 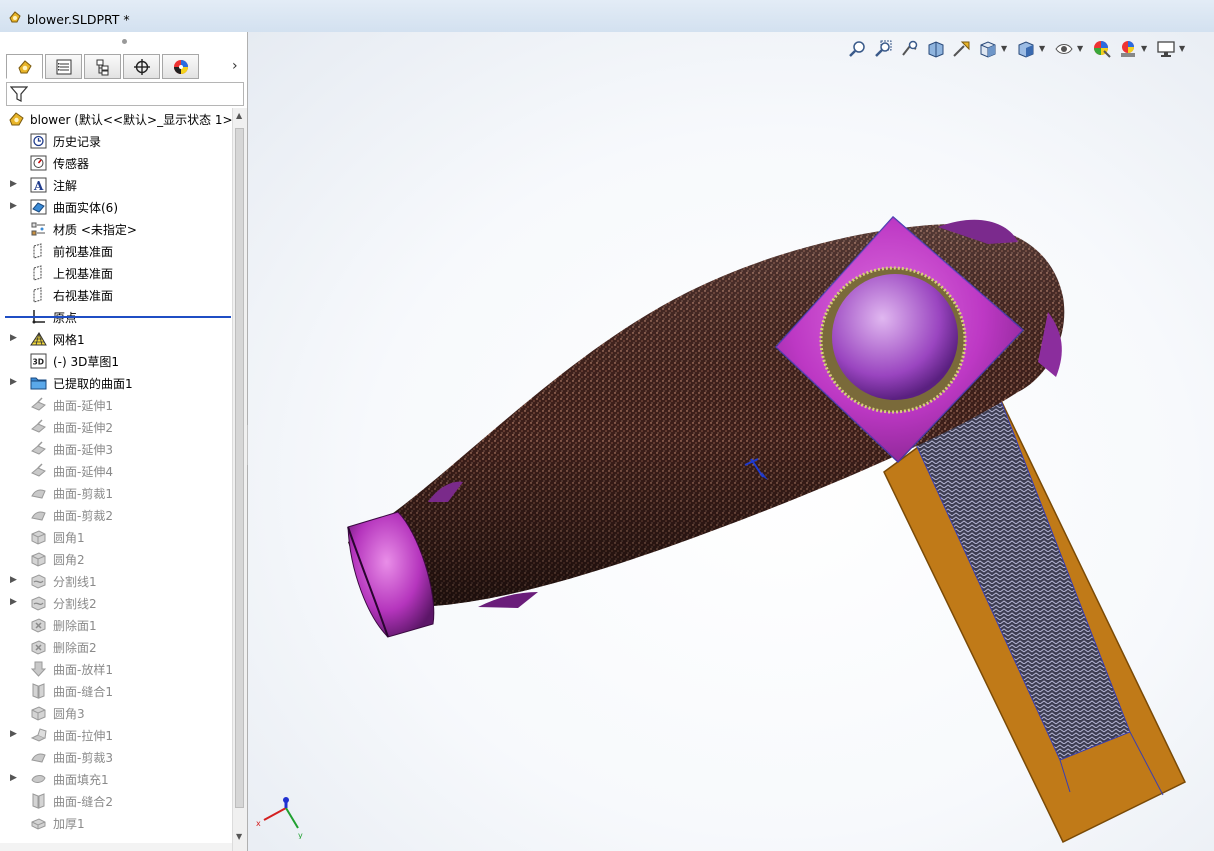 I want to click on axis-triad: x y, so click(x=279, y=818).